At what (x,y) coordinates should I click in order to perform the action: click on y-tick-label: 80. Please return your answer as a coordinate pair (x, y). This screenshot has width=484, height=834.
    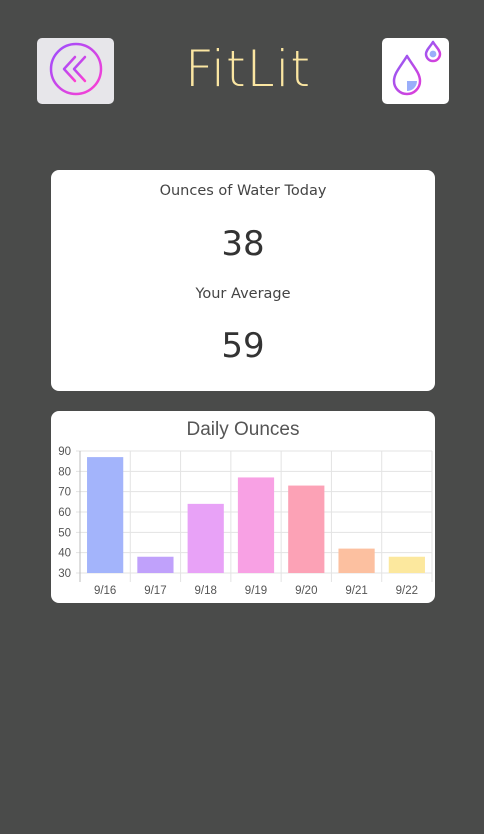
    Looking at the image, I should click on (64, 472).